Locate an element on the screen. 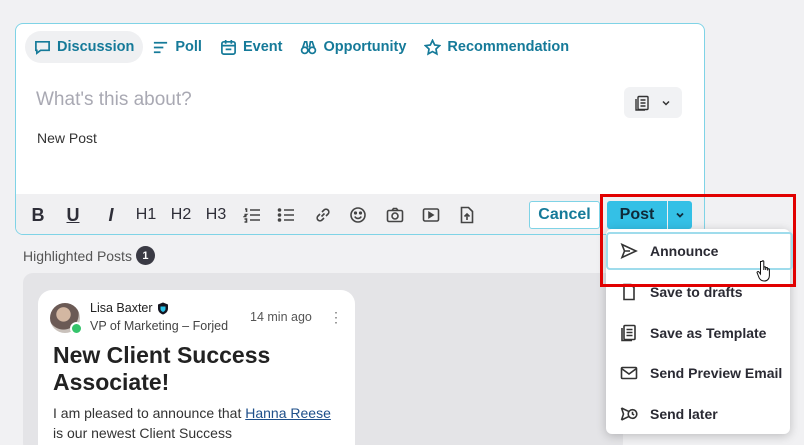  binoculars-icon is located at coordinates (309, 47).